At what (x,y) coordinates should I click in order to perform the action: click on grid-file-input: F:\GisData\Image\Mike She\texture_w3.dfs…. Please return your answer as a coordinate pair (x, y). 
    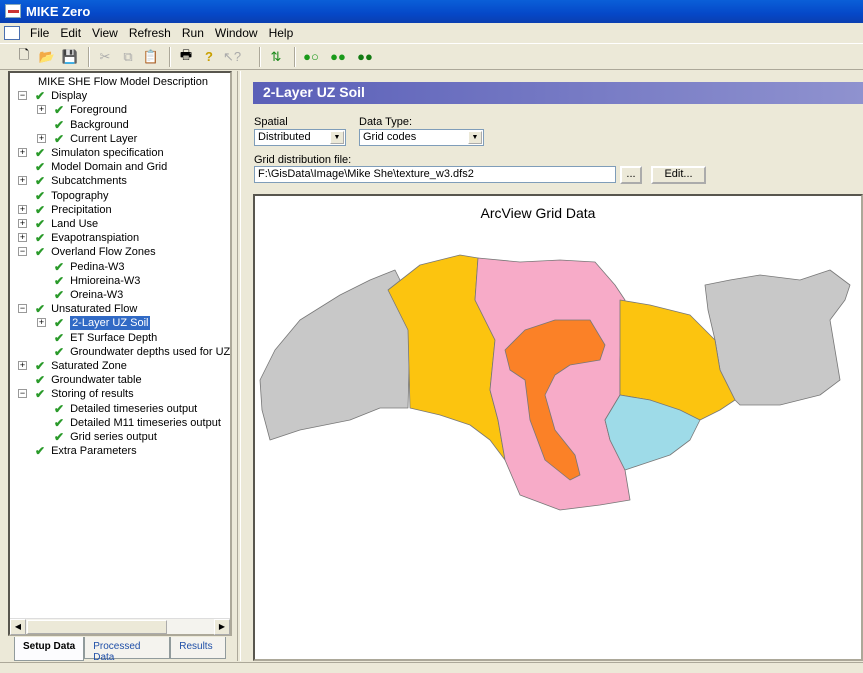
    Looking at the image, I should click on (435, 174).